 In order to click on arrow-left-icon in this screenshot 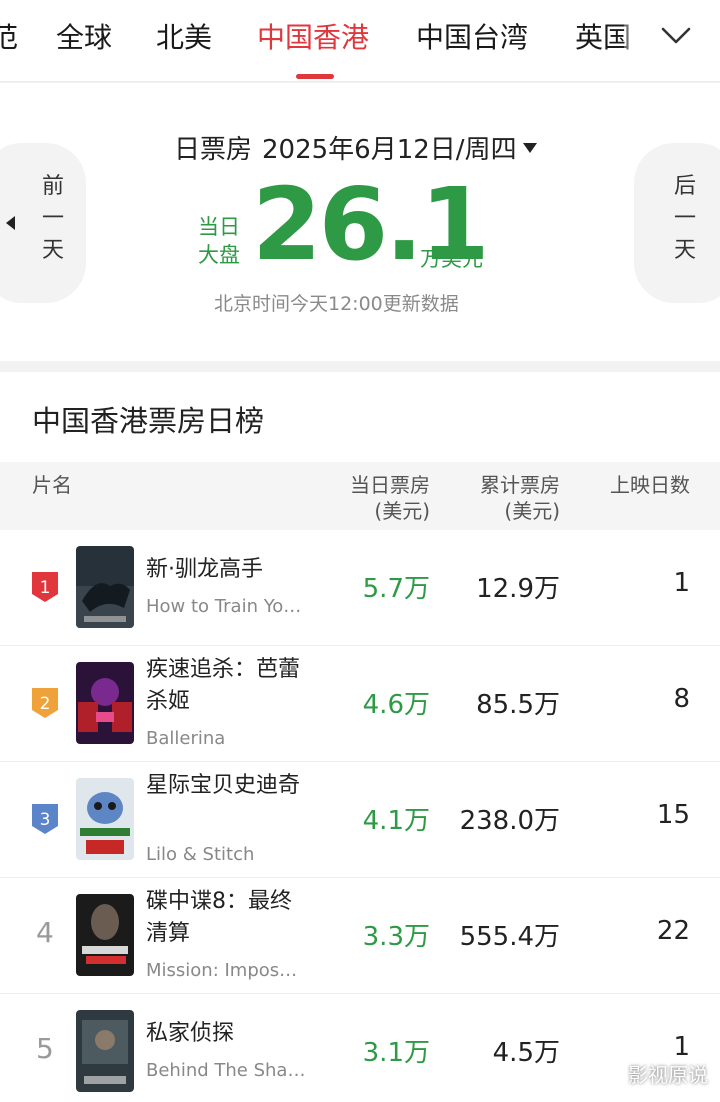, I will do `click(10, 223)`.